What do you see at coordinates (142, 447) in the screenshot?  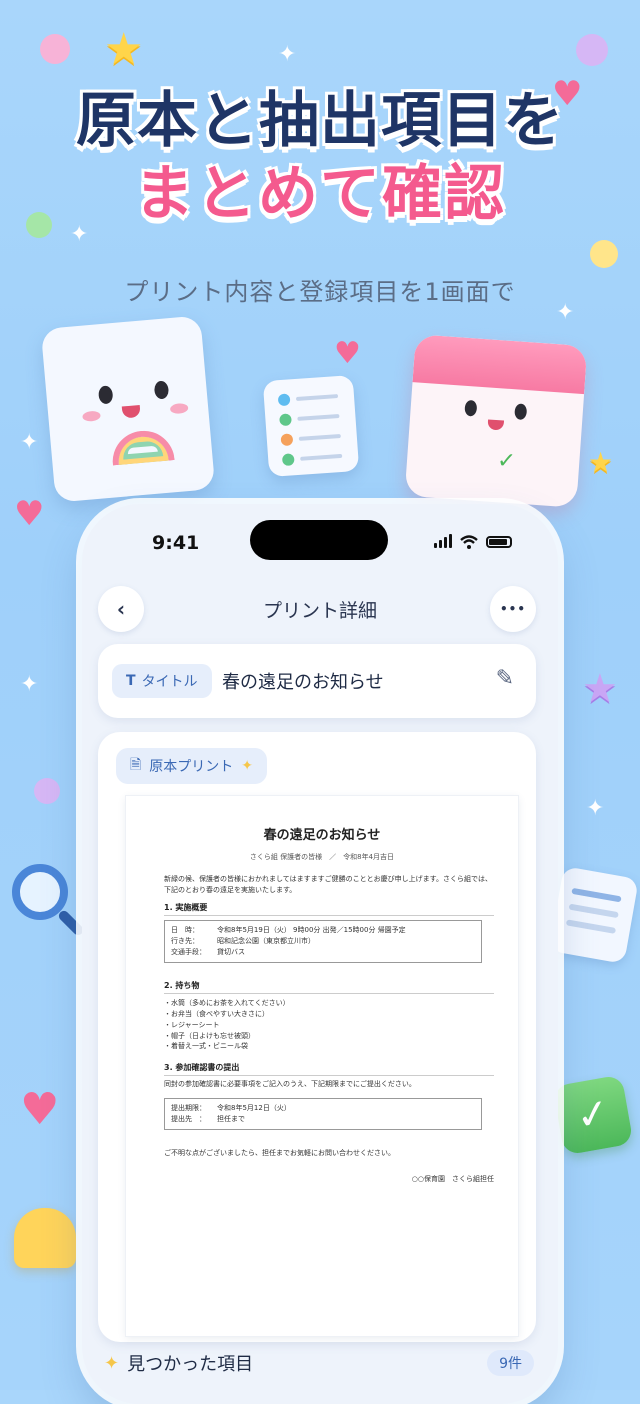 I see `rainbow-icon` at bounding box center [142, 447].